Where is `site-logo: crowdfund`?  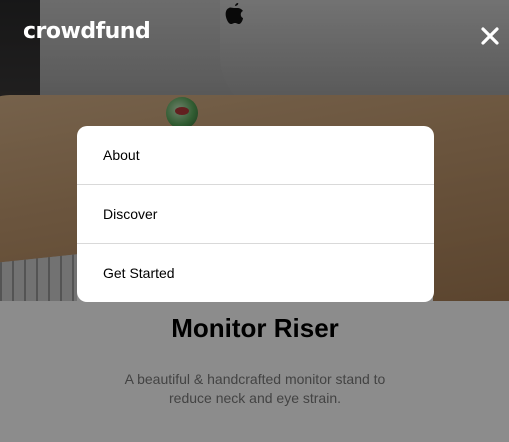 site-logo: crowdfund is located at coordinates (87, 31).